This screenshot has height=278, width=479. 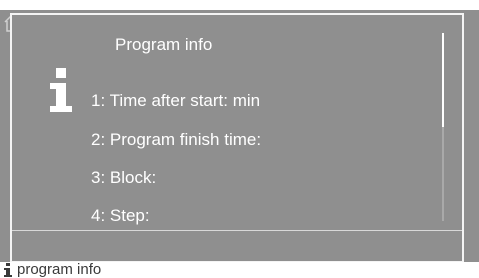 I want to click on scrollbar-thumb, so click(x=443, y=80).